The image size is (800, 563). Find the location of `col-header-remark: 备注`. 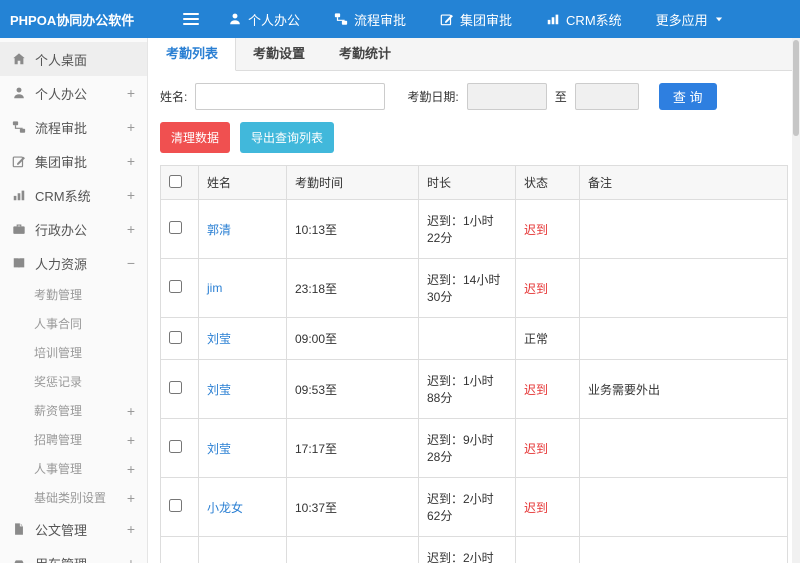

col-header-remark: 备注 is located at coordinates (683, 182).